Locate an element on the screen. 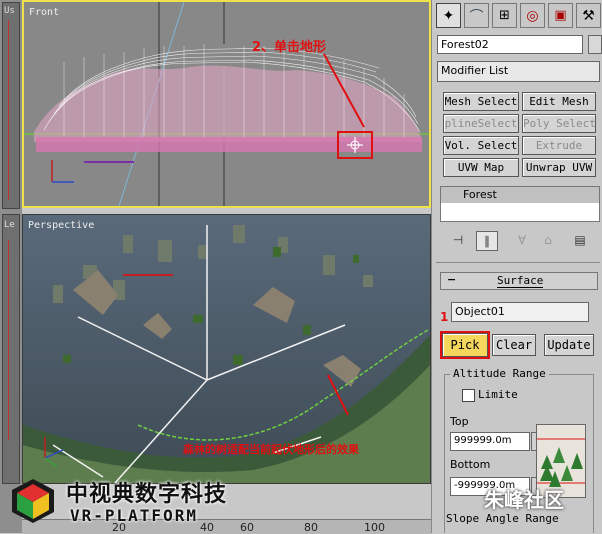 Image resolution: width=602 pixels, height=534 pixels. modifier-list-label: Modifier List is located at coordinates (475, 70).